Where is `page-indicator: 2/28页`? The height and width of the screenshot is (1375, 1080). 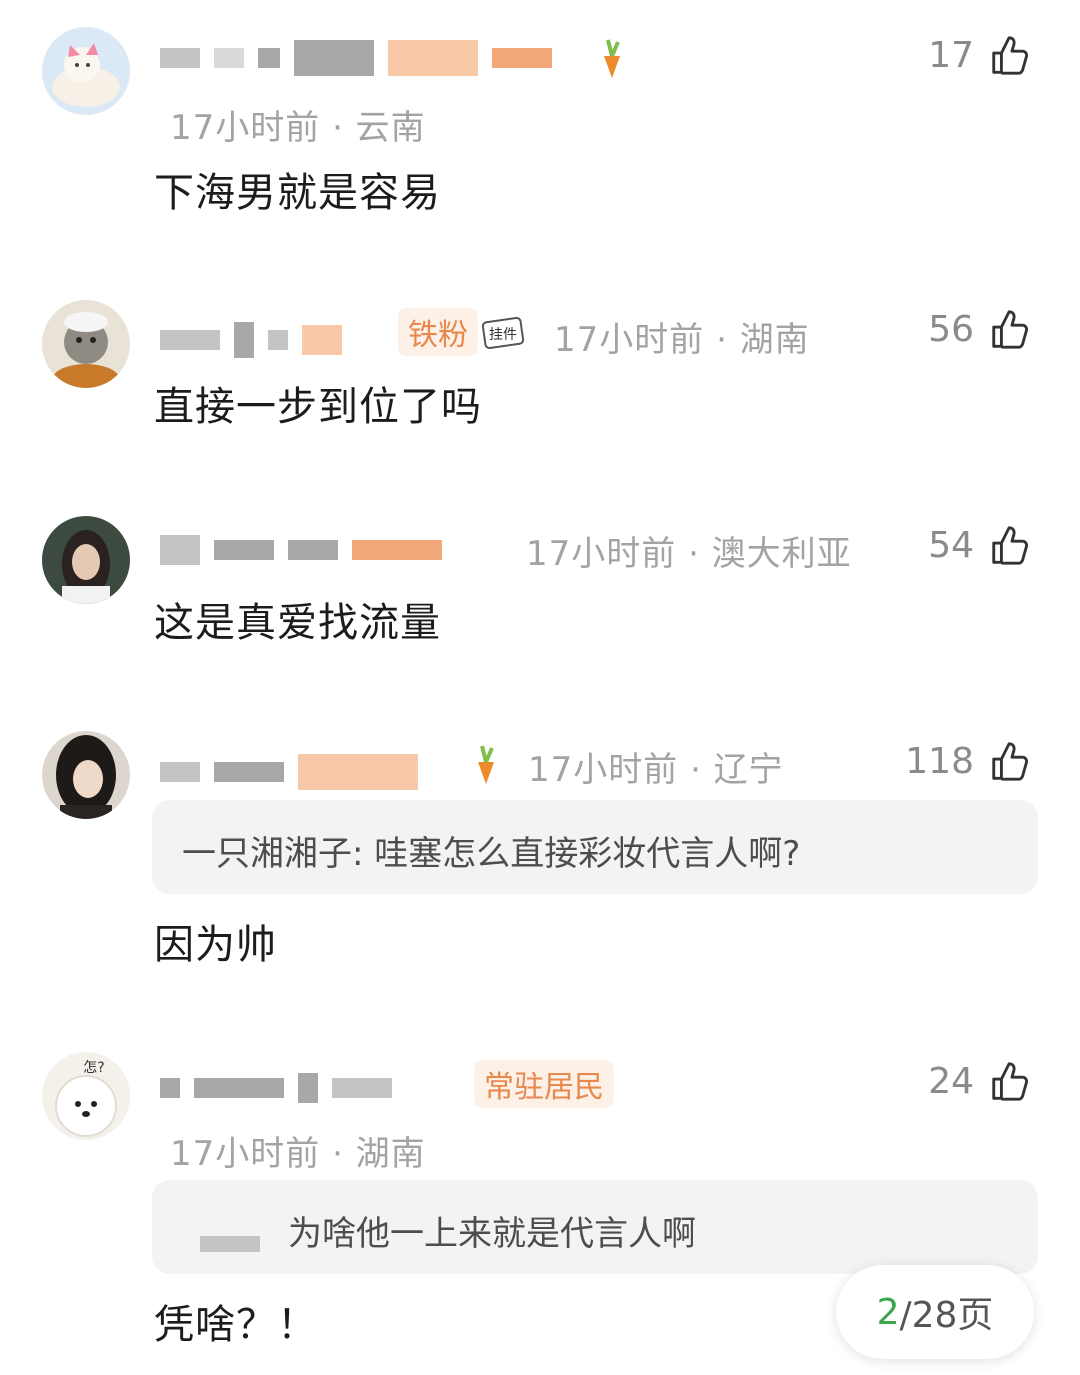
page-indicator: 2/28页 is located at coordinates (935, 1312).